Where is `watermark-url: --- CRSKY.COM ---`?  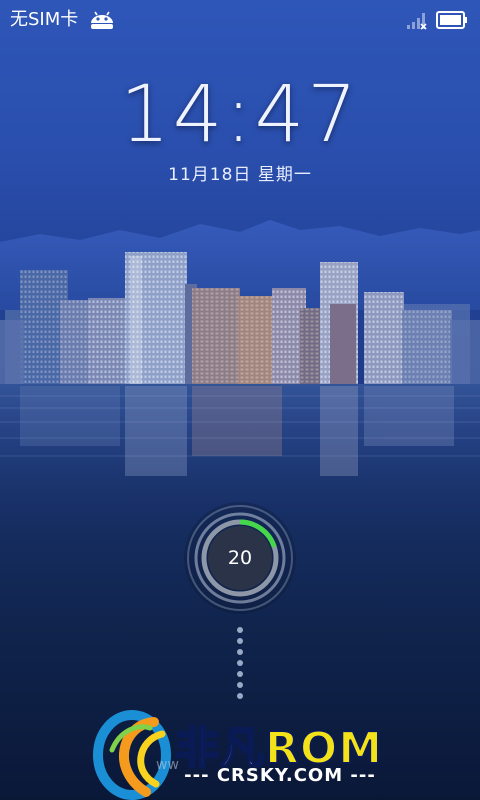 watermark-url: --- CRSKY.COM --- is located at coordinates (280, 775).